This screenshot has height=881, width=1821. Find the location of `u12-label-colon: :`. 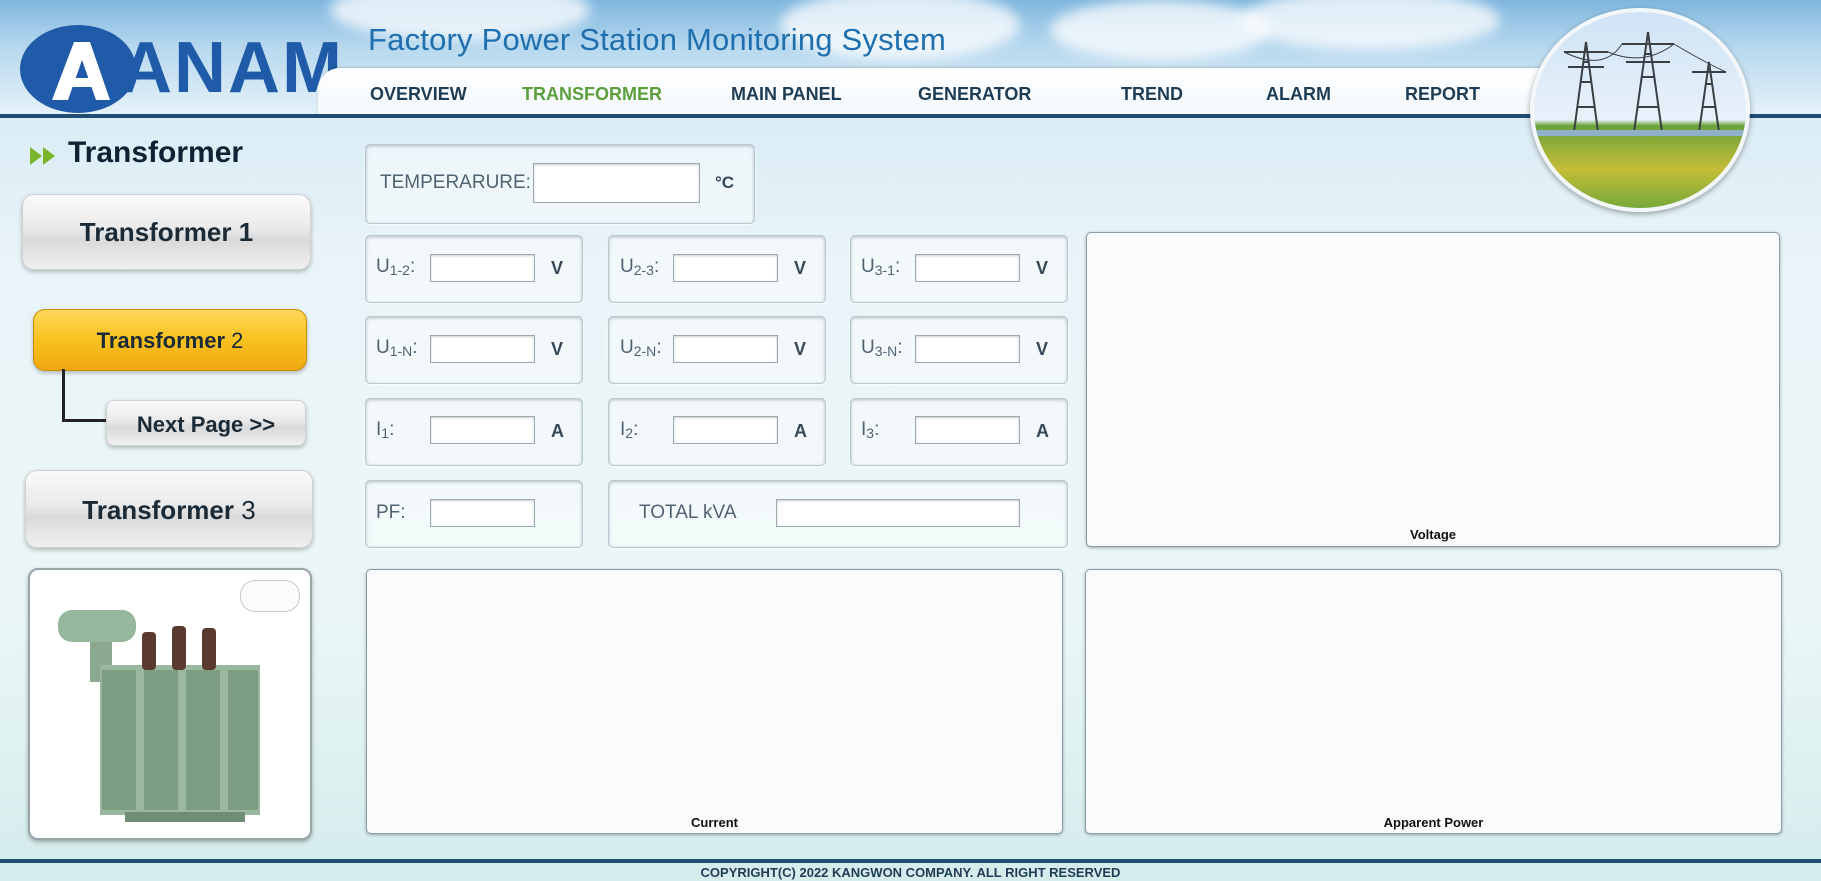

u12-label-colon: : is located at coordinates (412, 266).